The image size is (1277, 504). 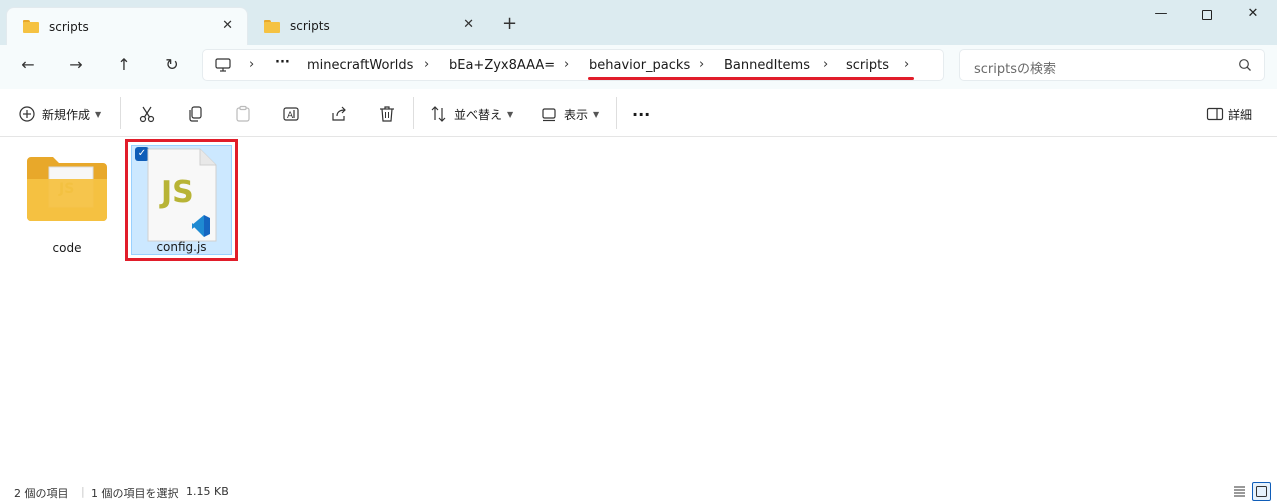 I want to click on view-icon, so click(x=549, y=115).